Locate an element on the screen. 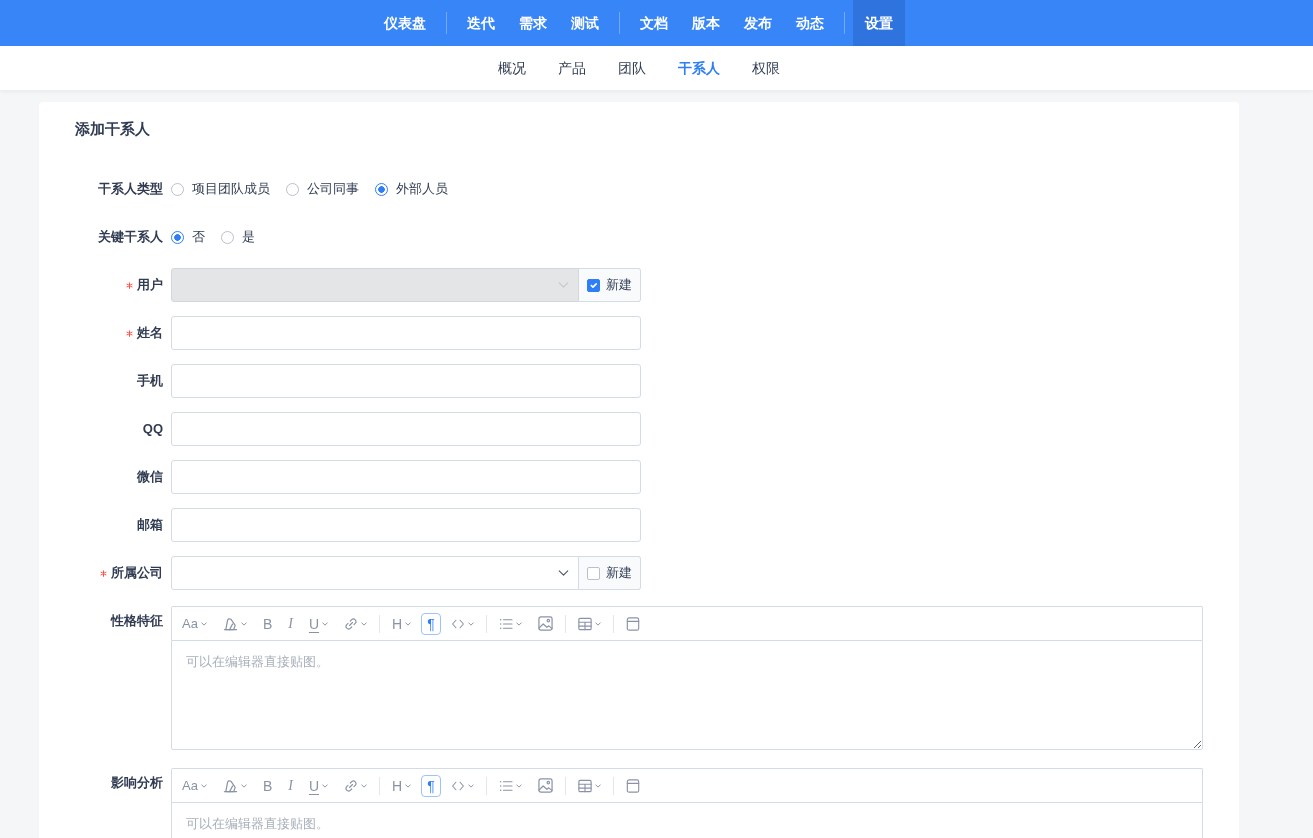 This screenshot has height=838, width=1313. field-label: 手机 is located at coordinates (150, 381).